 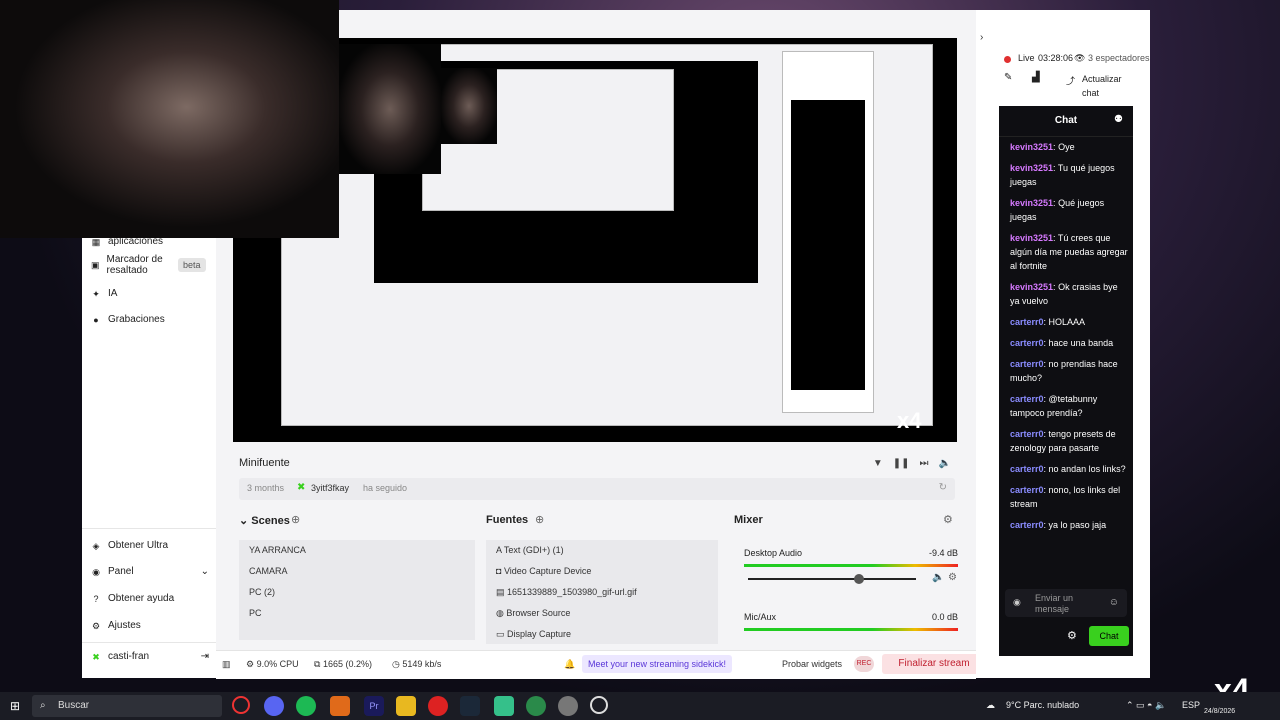 What do you see at coordinates (149, 657) in the screenshot?
I see `user-row: ✖ casti-fran ⇥` at bounding box center [149, 657].